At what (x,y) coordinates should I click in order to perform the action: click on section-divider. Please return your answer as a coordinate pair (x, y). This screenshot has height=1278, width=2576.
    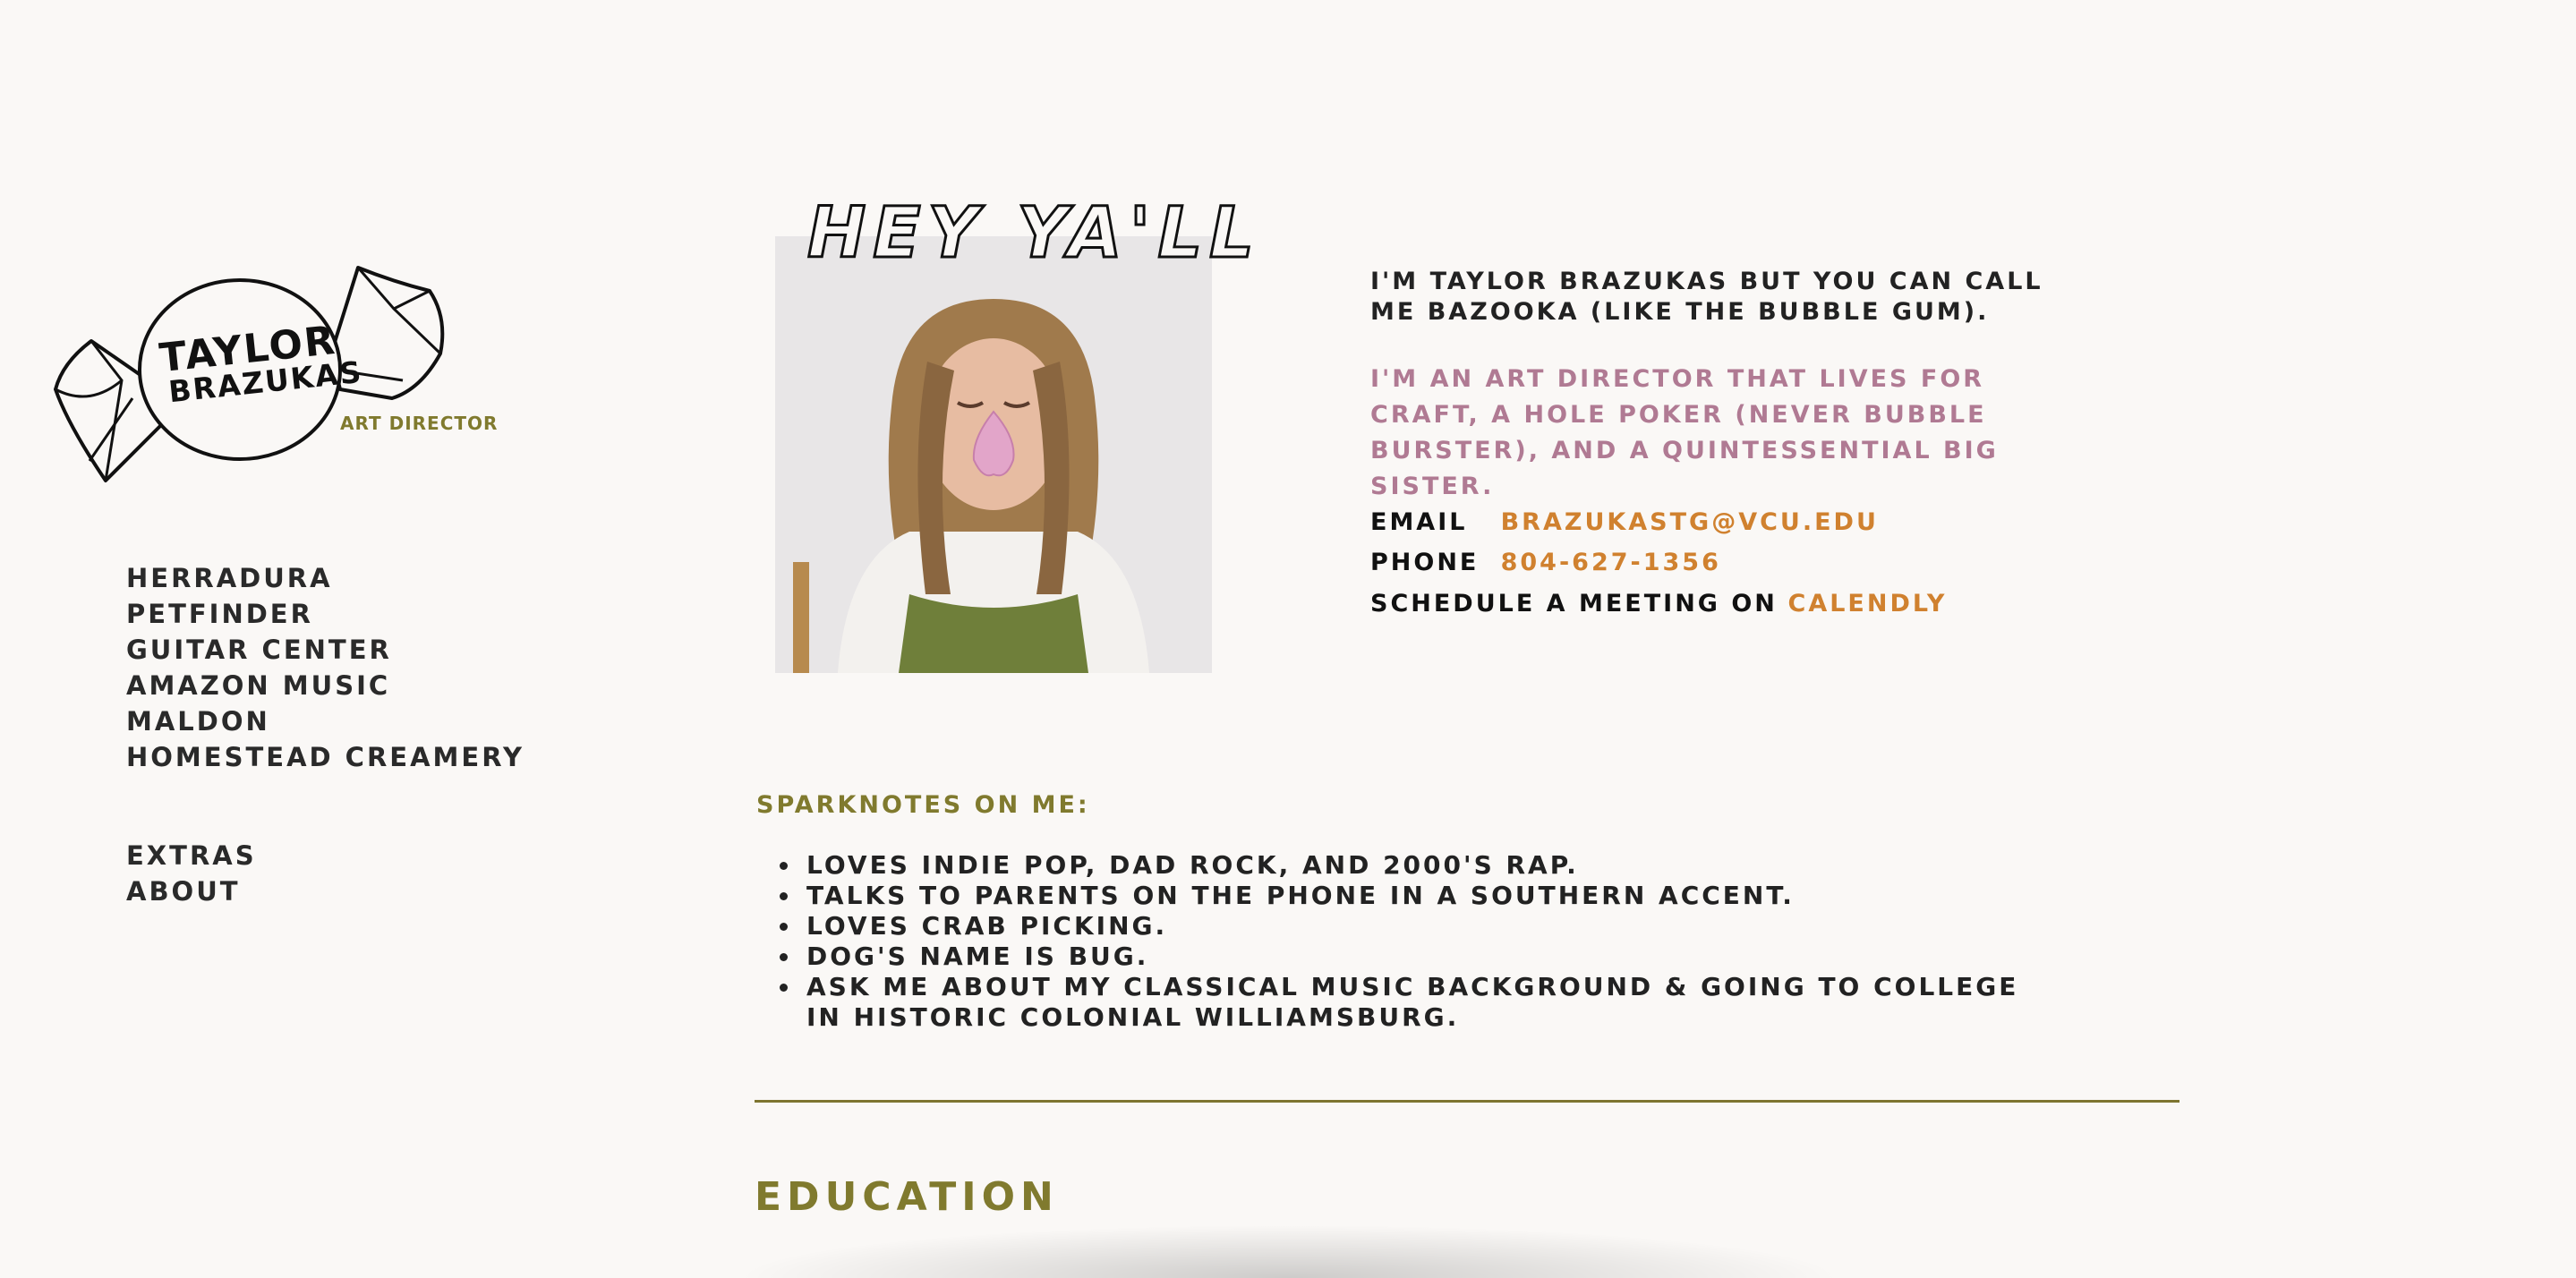
    Looking at the image, I should click on (1467, 1101).